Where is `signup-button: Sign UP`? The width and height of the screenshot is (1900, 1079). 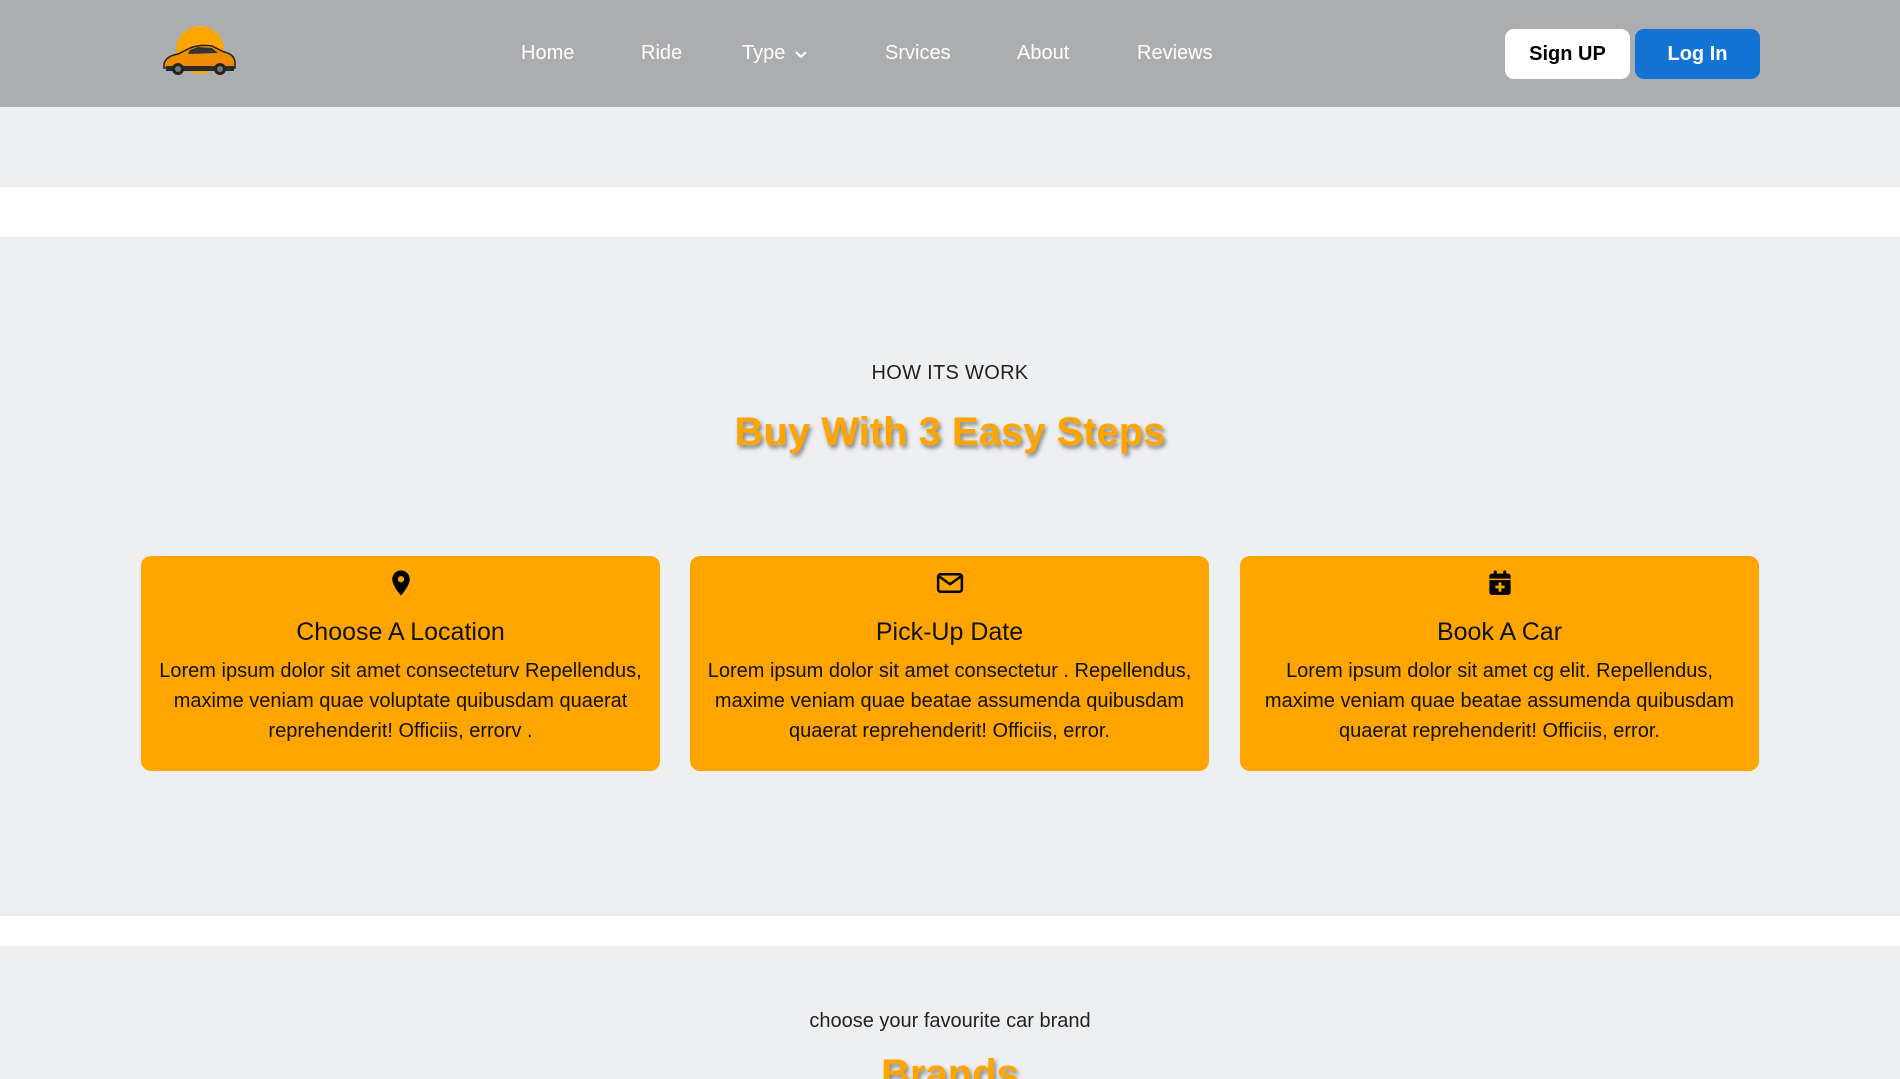
signup-button: Sign UP is located at coordinates (1567, 54).